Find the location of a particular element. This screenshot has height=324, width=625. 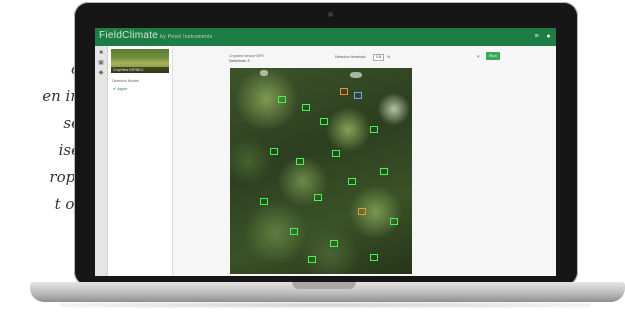

caption-line: t of is located at coordinates (67, 204).